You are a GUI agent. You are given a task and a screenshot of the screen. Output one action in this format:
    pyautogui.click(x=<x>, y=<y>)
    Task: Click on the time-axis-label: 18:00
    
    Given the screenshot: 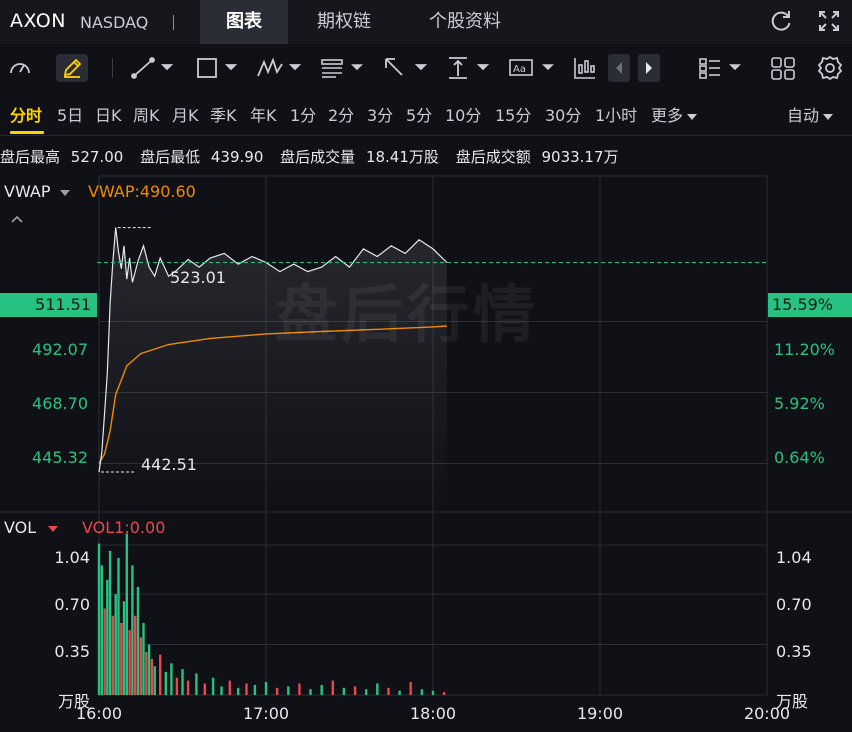 What is the action you would take?
    pyautogui.click(x=433, y=713)
    